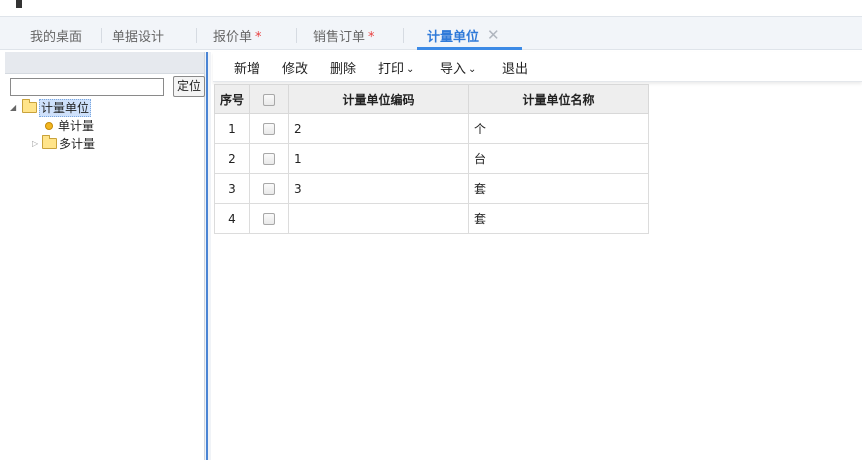 The width and height of the screenshot is (862, 460). I want to click on row-seq: 1, so click(232, 128).